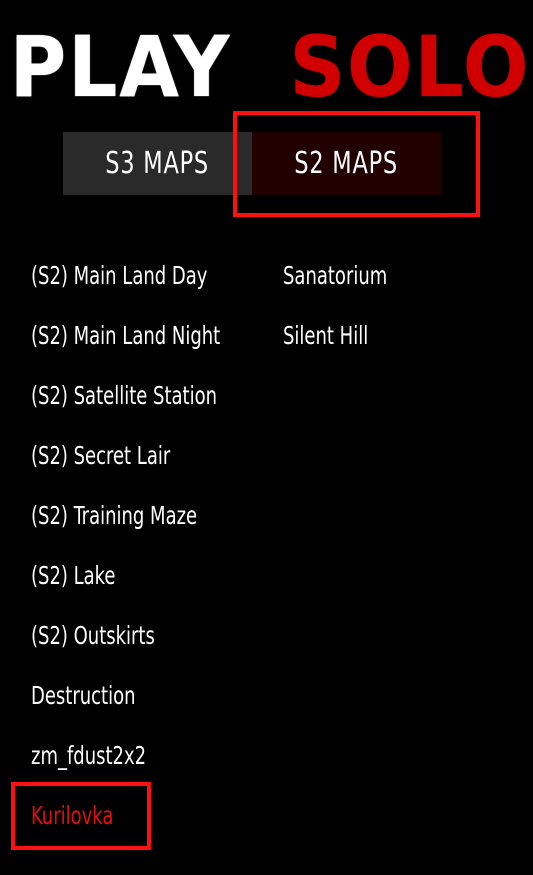  Describe the element at coordinates (89, 755) in the screenshot. I see `map-item-label: zm_fdust2x2` at that location.